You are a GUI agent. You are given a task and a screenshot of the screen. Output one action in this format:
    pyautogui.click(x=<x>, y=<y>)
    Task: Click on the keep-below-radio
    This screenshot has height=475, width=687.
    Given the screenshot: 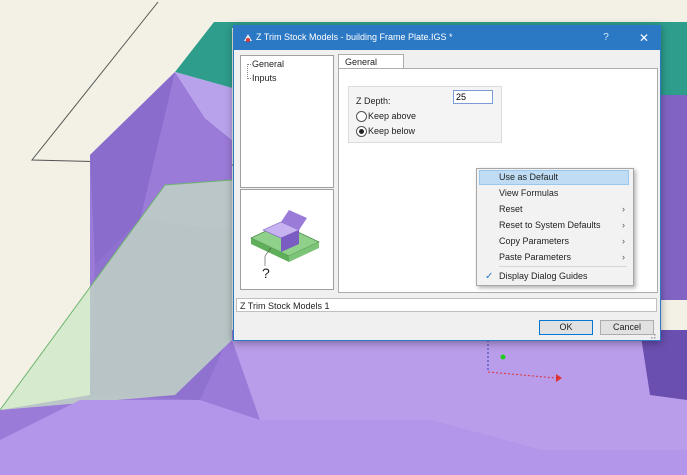 What is the action you would take?
    pyautogui.click(x=361, y=131)
    